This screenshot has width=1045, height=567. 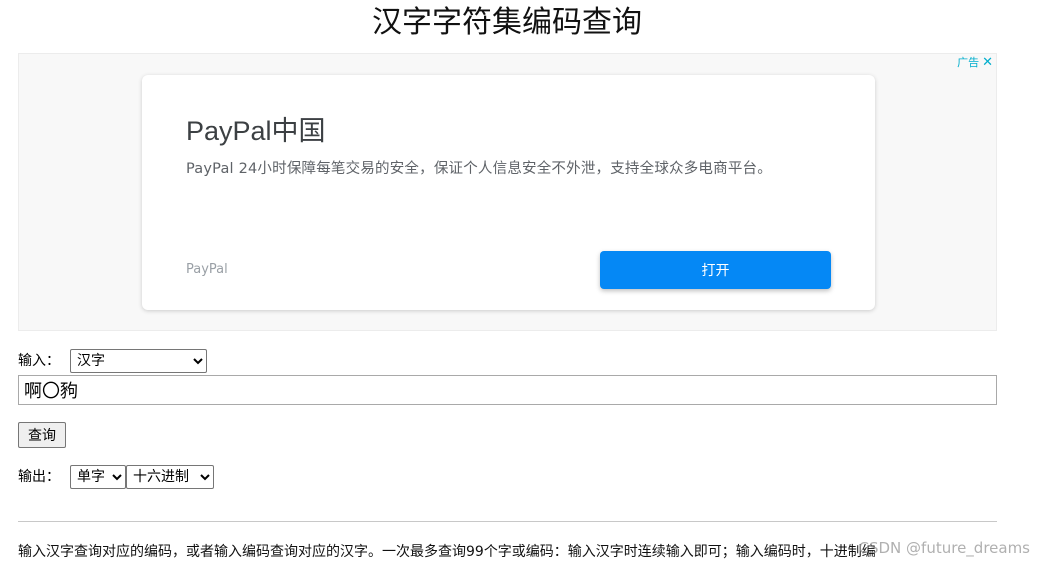 I want to click on close-icon: ✕, so click(x=987, y=63).